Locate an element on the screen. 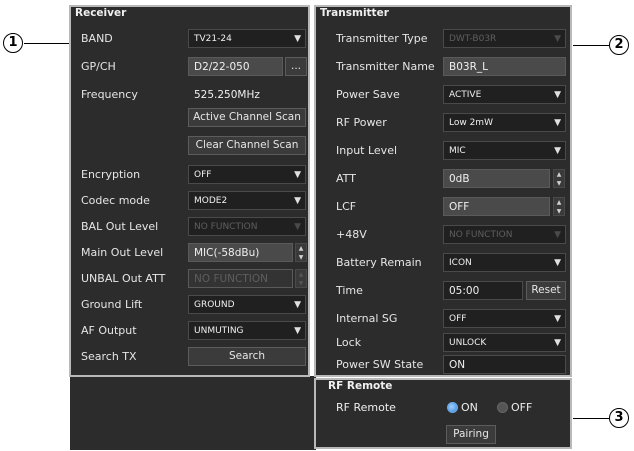 Image resolution: width=634 pixels, height=451 pixels. rf-power-row: RF Power Low 2mW ▼ is located at coordinates (443, 123).